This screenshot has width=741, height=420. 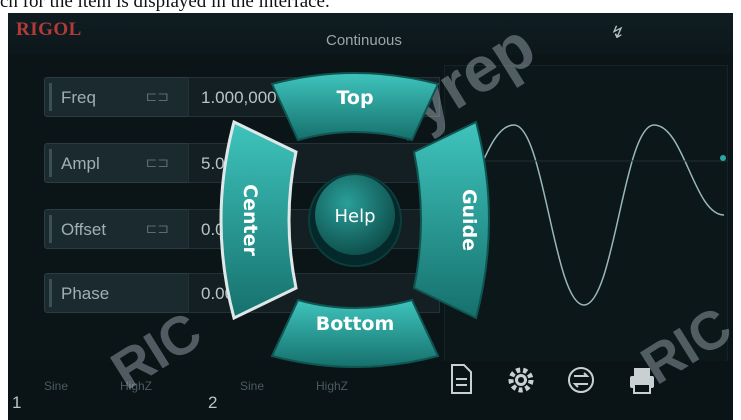 I want to click on center-button: Center, so click(x=258, y=220).